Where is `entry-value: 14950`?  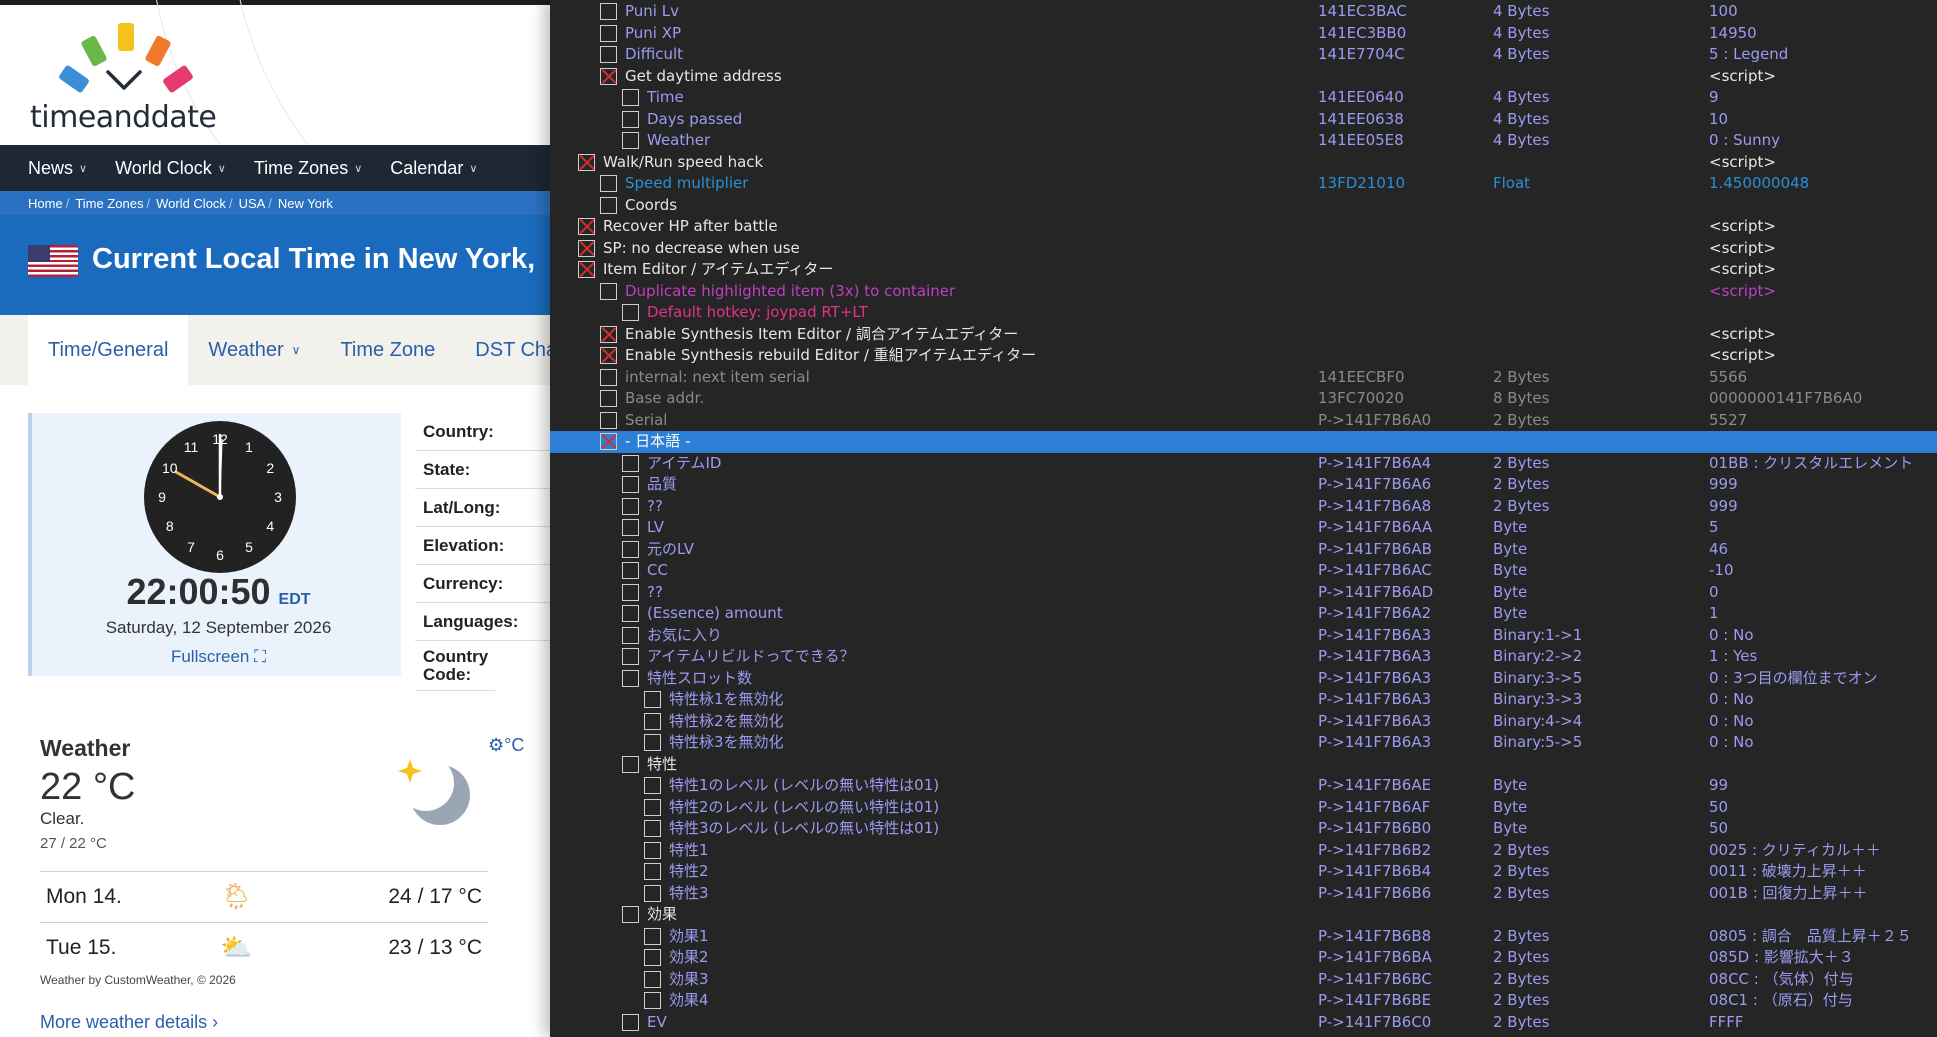 entry-value: 14950 is located at coordinates (1733, 34).